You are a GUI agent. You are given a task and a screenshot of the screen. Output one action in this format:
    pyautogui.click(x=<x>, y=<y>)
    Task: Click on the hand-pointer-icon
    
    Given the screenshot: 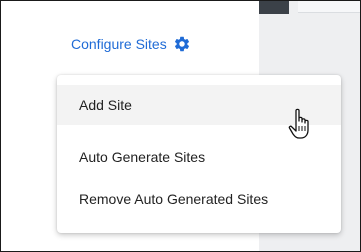 What is the action you would take?
    pyautogui.click(x=302, y=124)
    